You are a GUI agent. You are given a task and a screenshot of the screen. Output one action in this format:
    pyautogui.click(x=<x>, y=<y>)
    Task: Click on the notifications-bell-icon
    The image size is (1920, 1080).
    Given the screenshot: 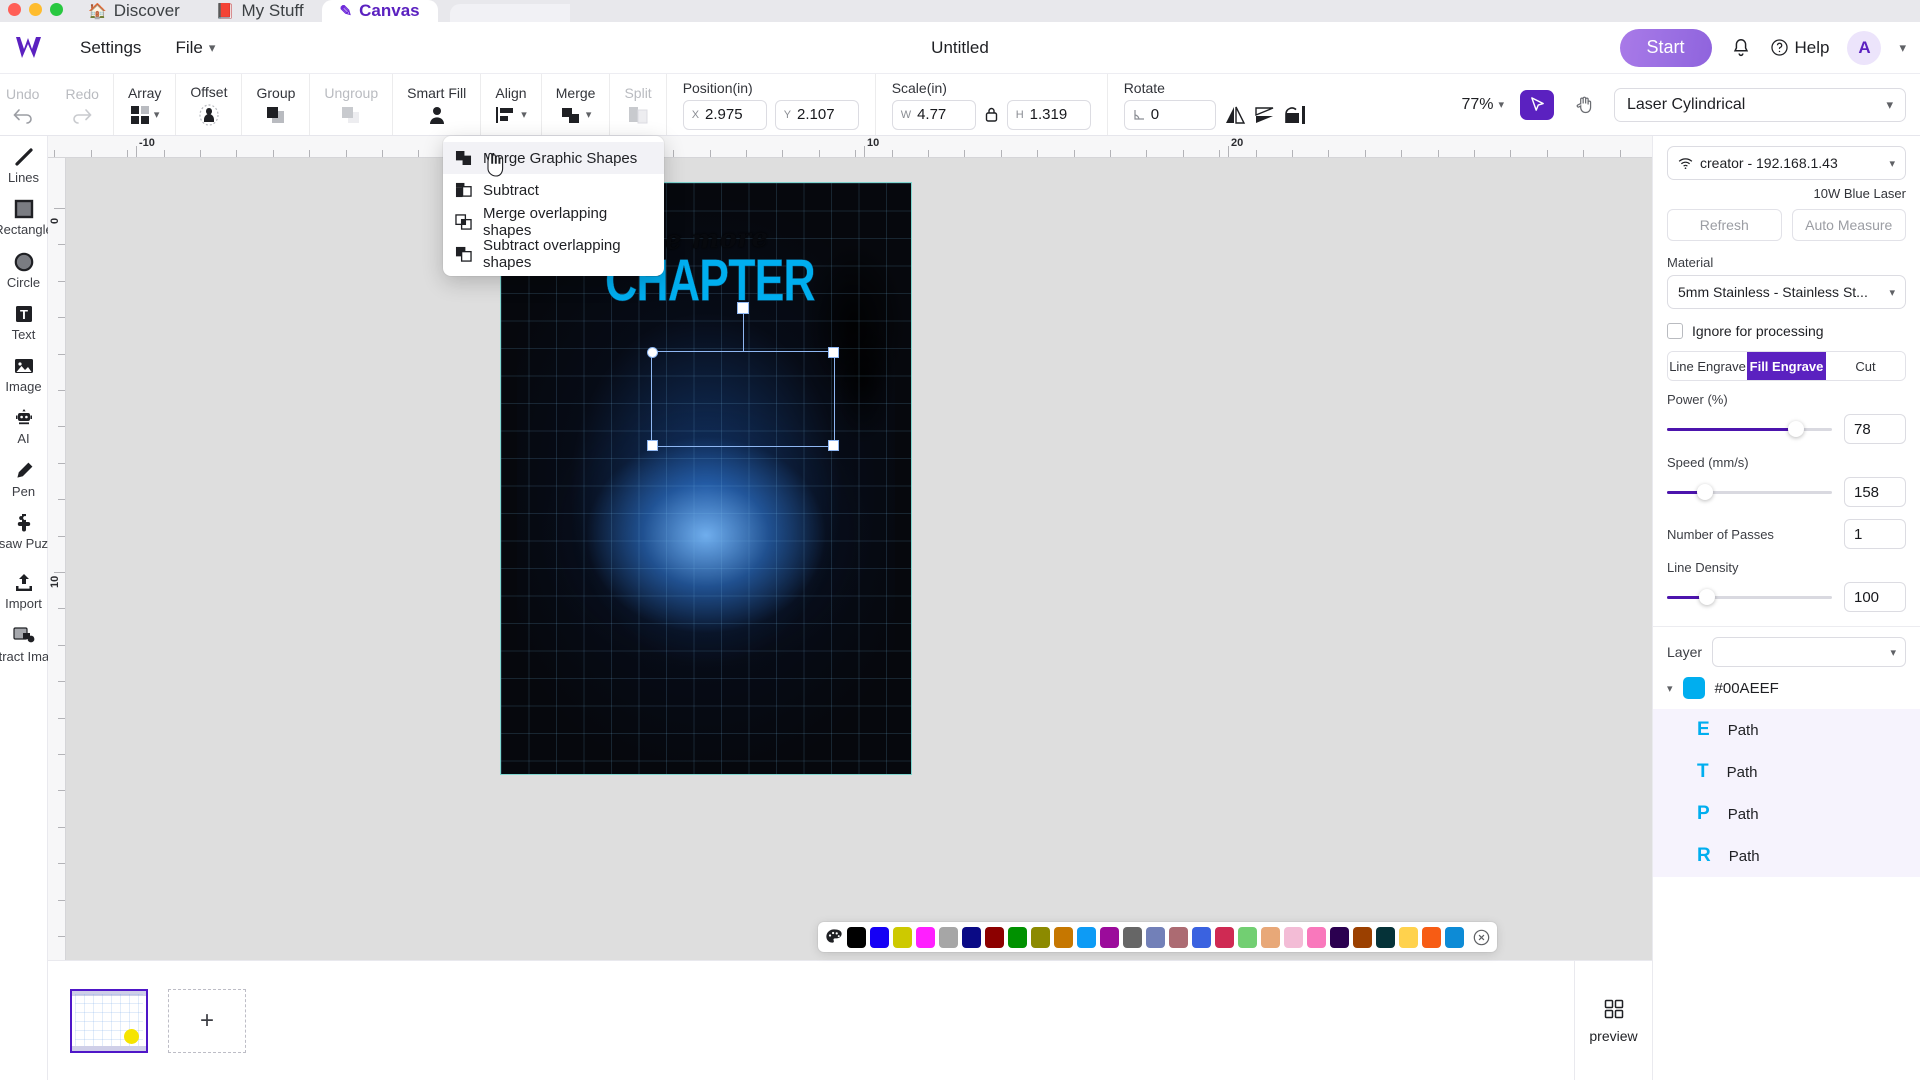 What is the action you would take?
    pyautogui.click(x=1741, y=48)
    